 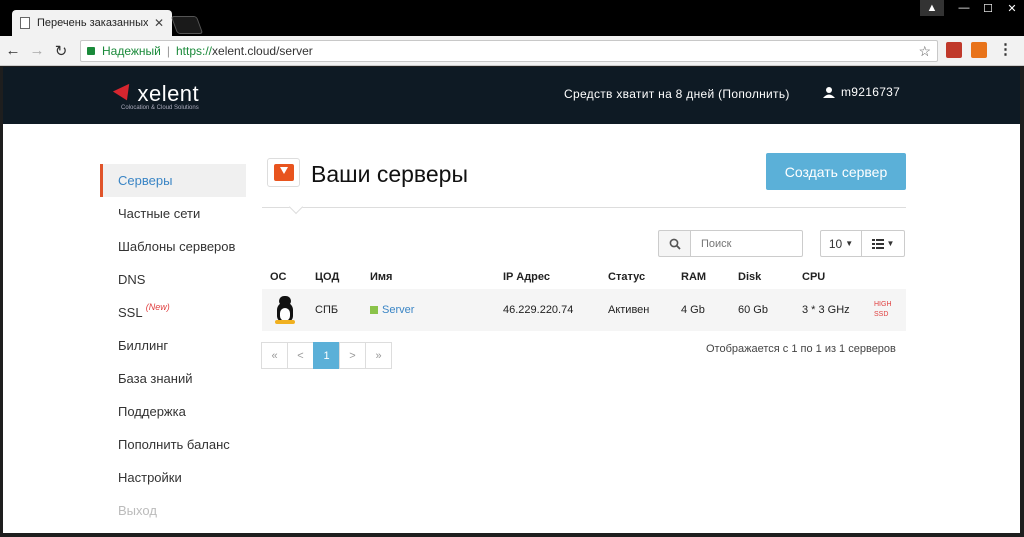 I want to click on col-header-cpu: CPU, so click(x=830, y=277).